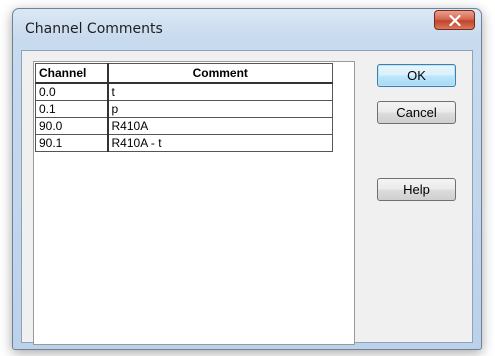 The width and height of the screenshot is (495, 356). What do you see at coordinates (416, 189) in the screenshot?
I see `help-button: Help` at bounding box center [416, 189].